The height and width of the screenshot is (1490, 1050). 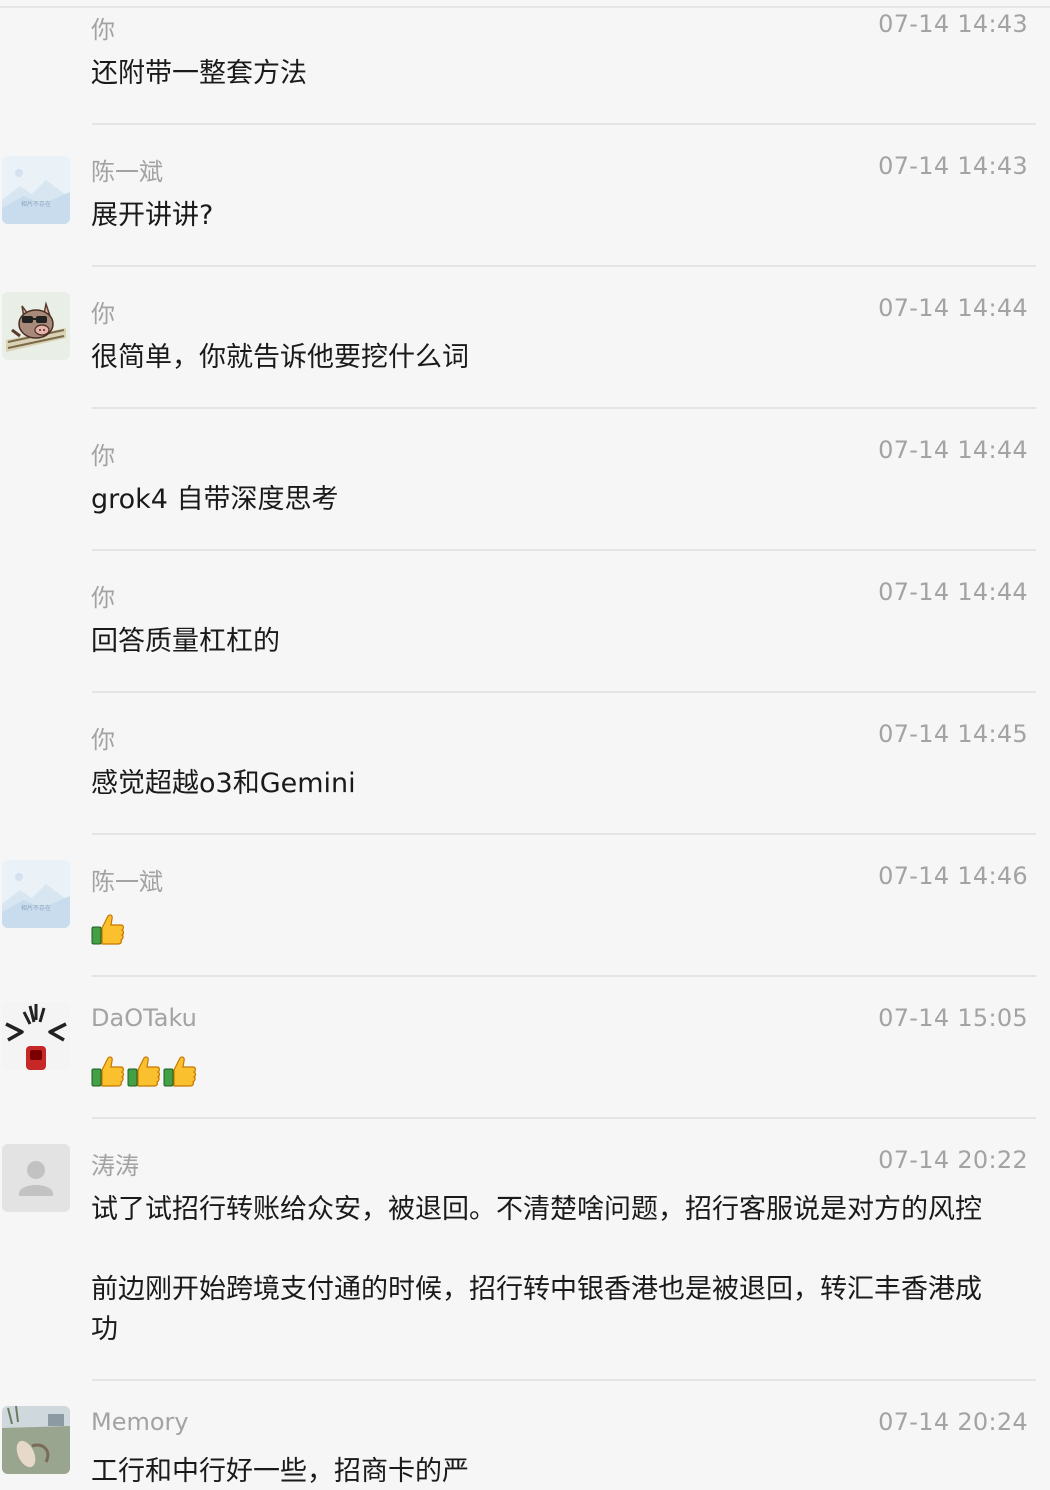 What do you see at coordinates (525, 209) in the screenshot?
I see `message-item: 相片不存在 陈一斌 07-14 14:43 展开讲讲?` at bounding box center [525, 209].